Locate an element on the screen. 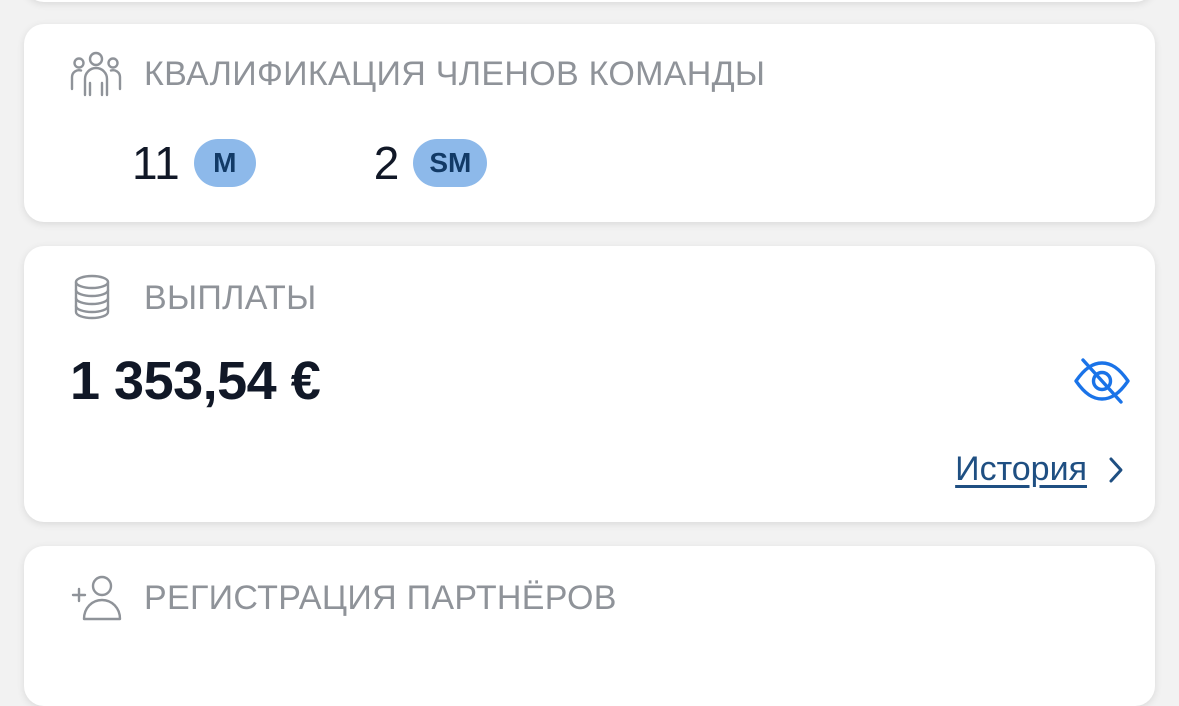  payouts-title: ВЫПЛАТЫ is located at coordinates (230, 297).